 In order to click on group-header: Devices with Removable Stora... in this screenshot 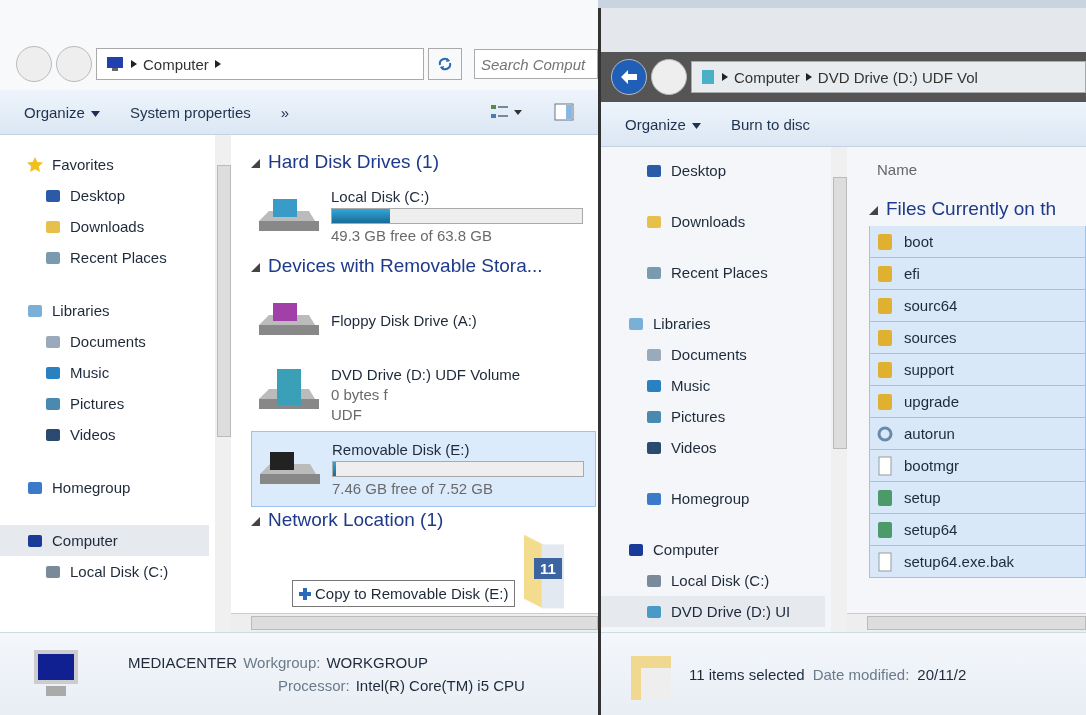, I will do `click(424, 266)`.